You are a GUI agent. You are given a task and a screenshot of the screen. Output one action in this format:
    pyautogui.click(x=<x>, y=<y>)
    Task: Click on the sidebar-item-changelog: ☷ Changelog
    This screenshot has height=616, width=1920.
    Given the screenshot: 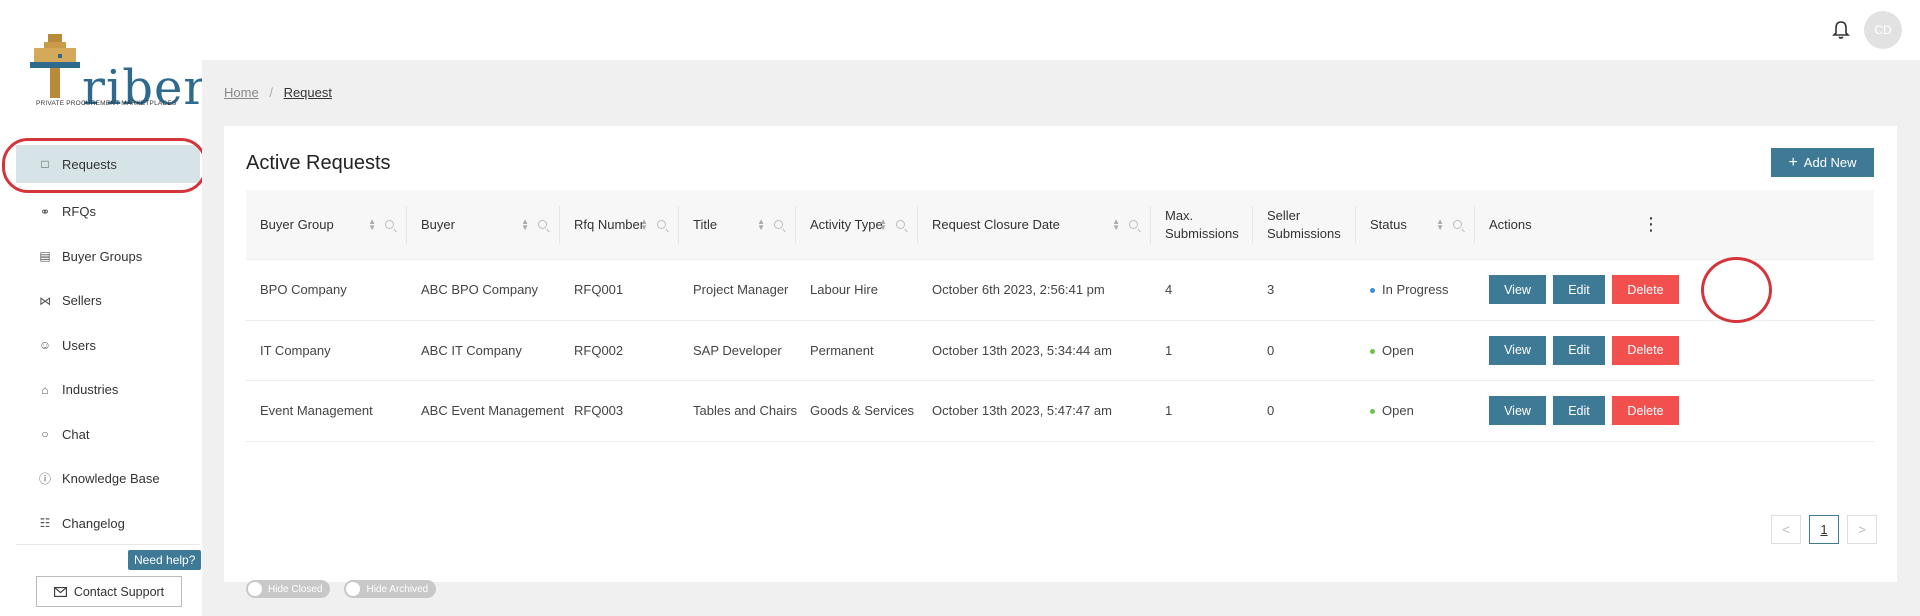 What is the action you would take?
    pyautogui.click(x=108, y=523)
    